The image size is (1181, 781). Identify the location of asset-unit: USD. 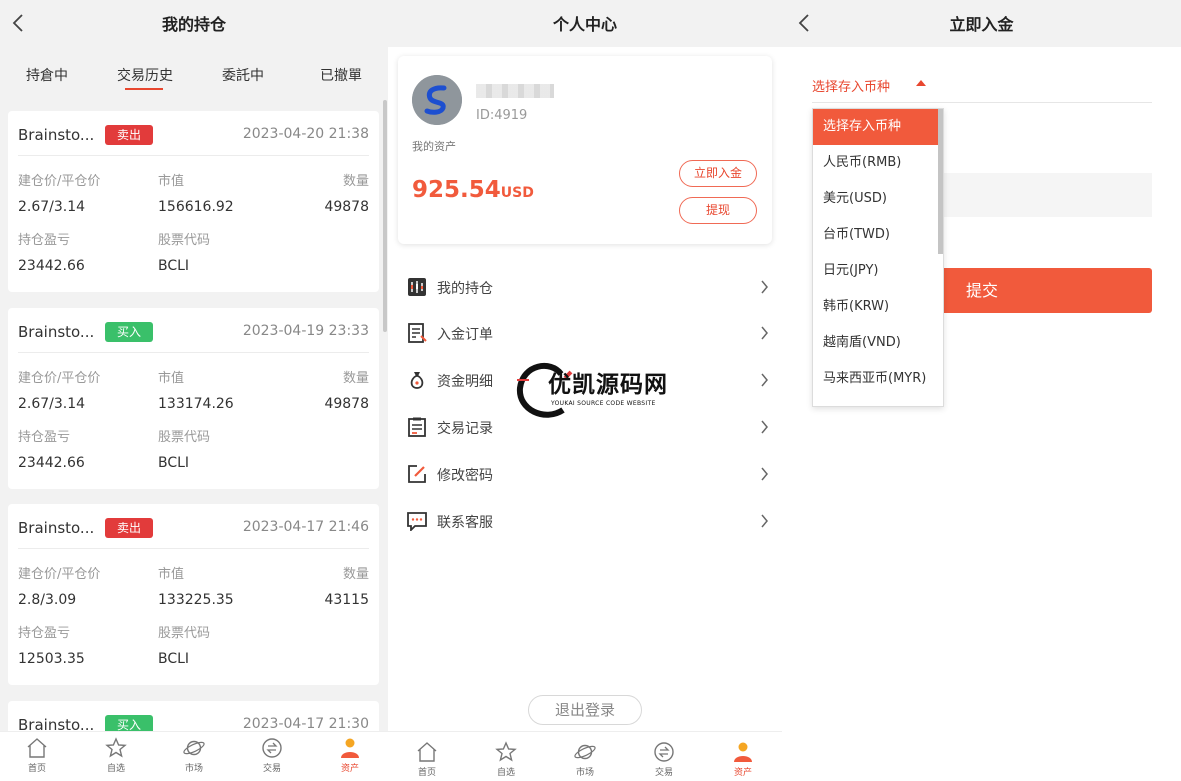
(517, 193).